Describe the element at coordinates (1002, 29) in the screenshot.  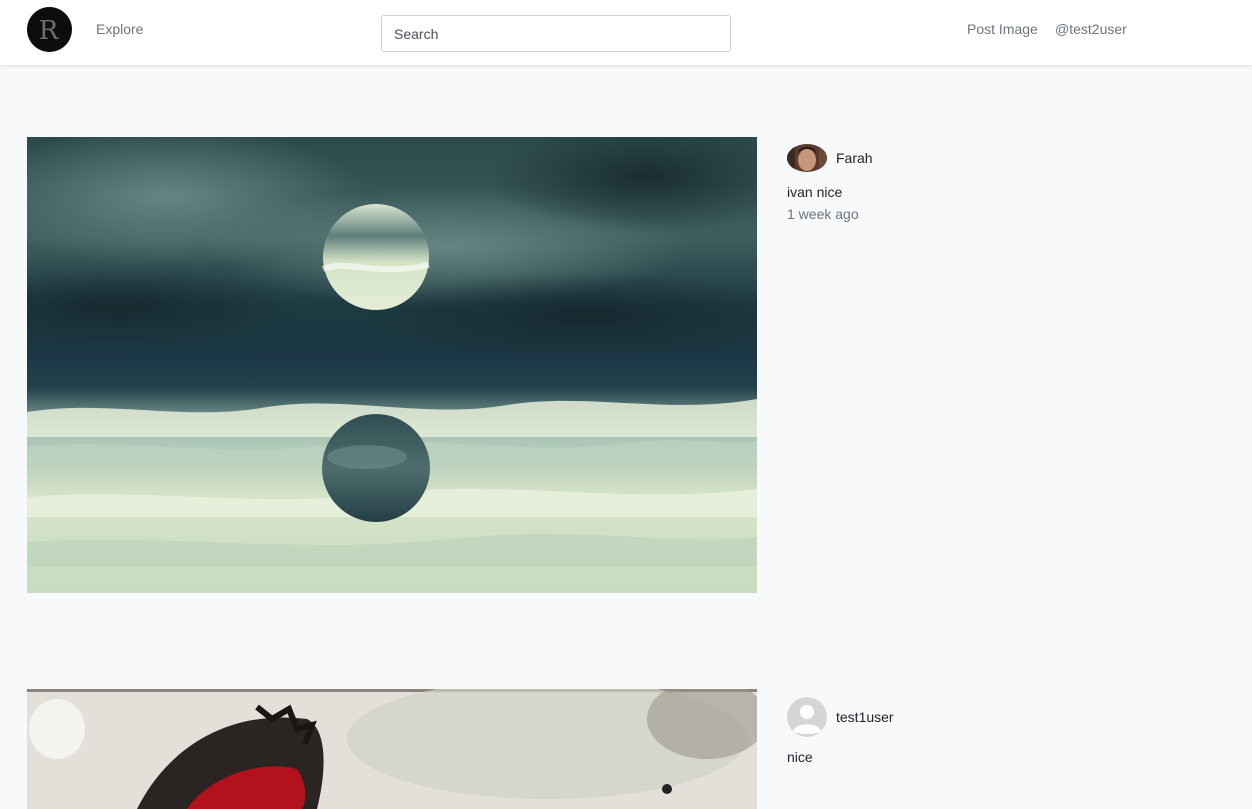
I see `nav-post-image-link: Post Image` at that location.